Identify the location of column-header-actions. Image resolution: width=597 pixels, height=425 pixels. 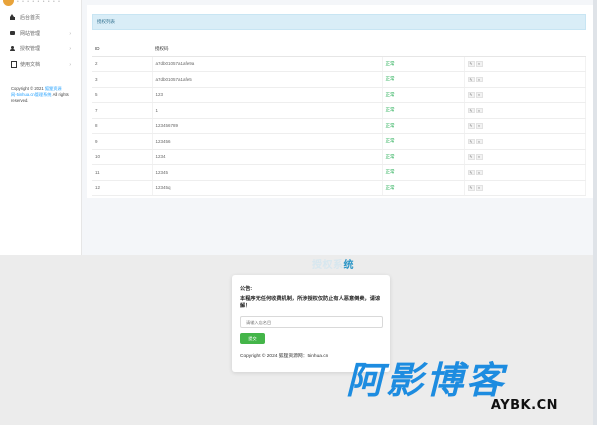
(525, 49).